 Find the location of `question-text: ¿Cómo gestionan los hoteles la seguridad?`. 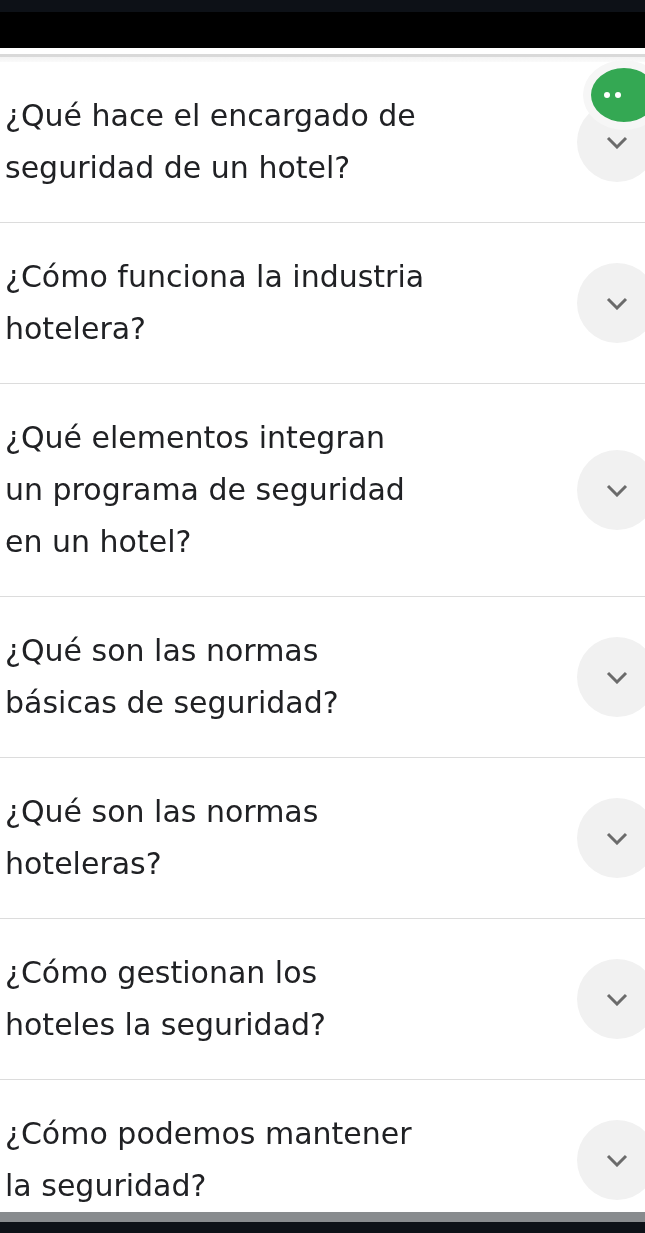

question-text: ¿Cómo gestionan los hoteles la seguridad? is located at coordinates (166, 999).